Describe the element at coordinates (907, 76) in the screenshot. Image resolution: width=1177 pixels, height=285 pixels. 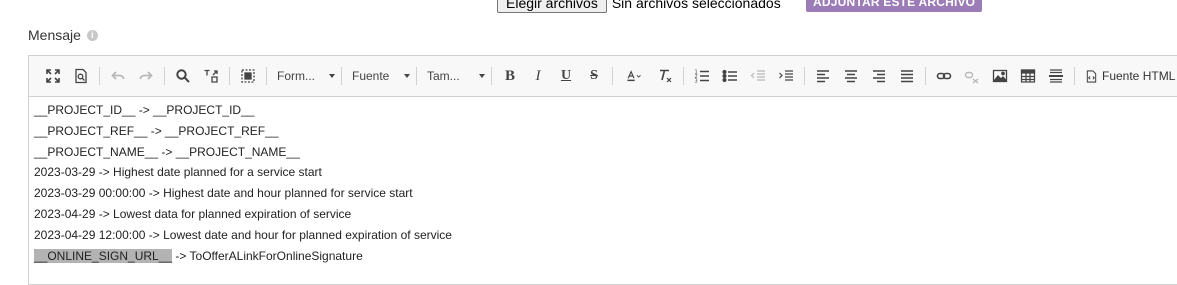
I see `align-justify-icon` at that location.